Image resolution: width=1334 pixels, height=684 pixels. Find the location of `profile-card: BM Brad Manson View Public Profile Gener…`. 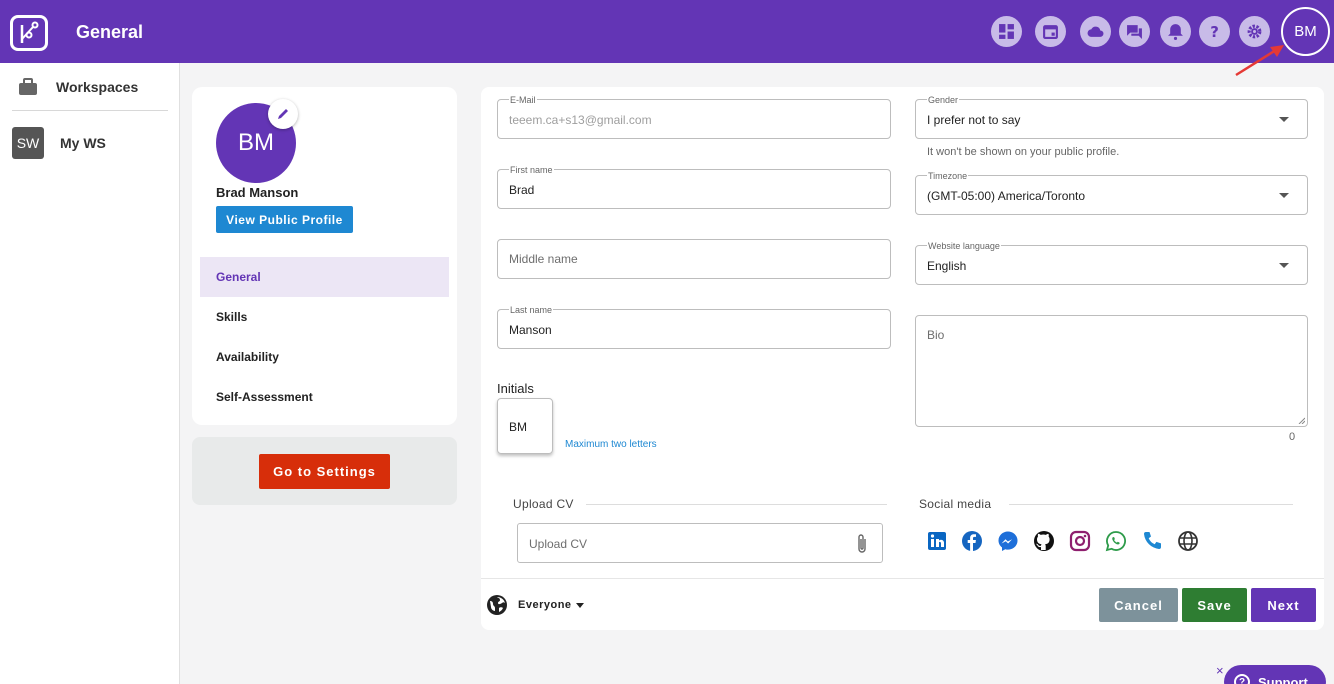

profile-card: BM Brad Manson View Public Profile Gener… is located at coordinates (324, 256).